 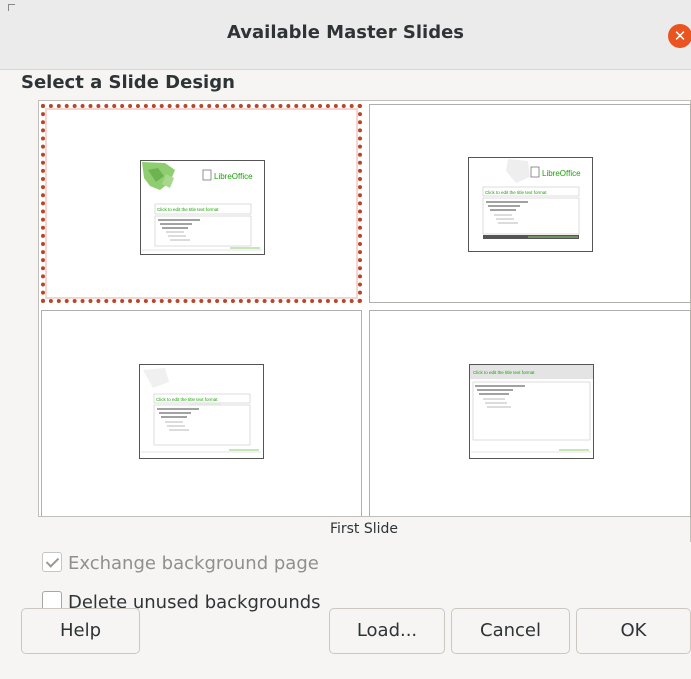 What do you see at coordinates (510, 631) in the screenshot?
I see `cancel-button: Cancel` at bounding box center [510, 631].